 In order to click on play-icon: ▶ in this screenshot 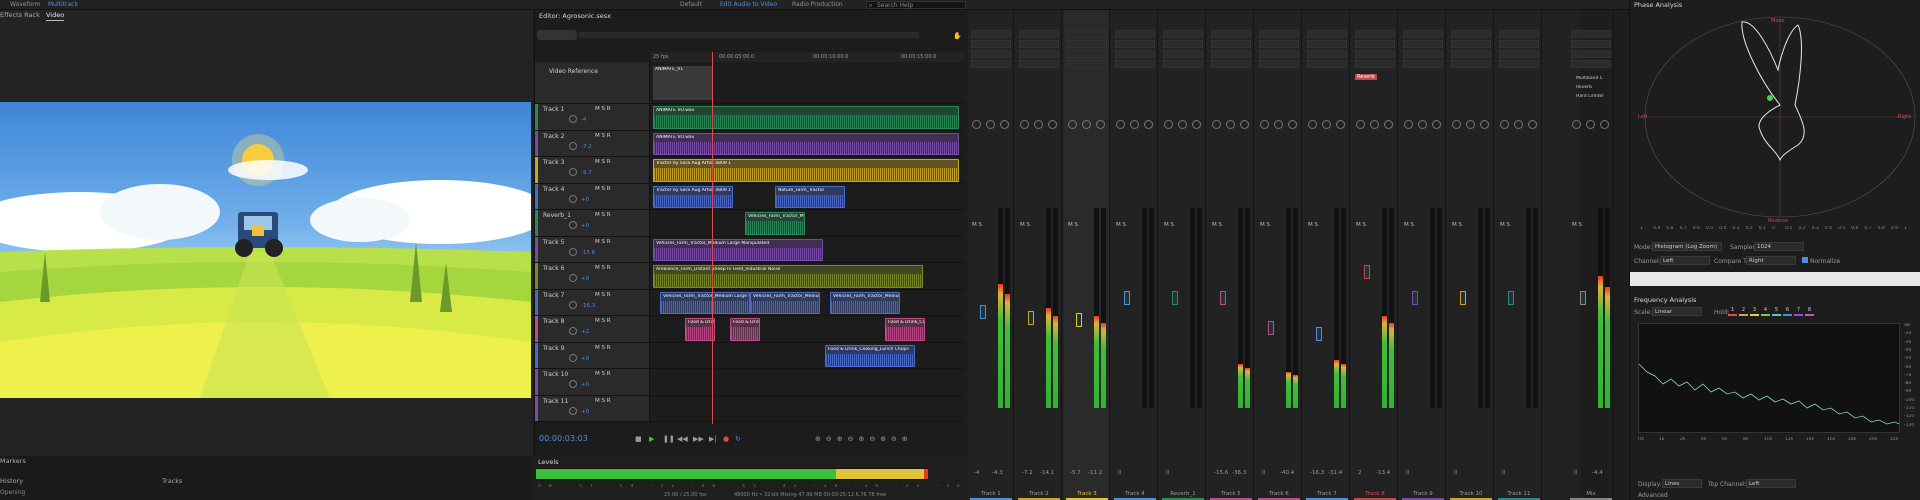, I will do `click(651, 439)`.